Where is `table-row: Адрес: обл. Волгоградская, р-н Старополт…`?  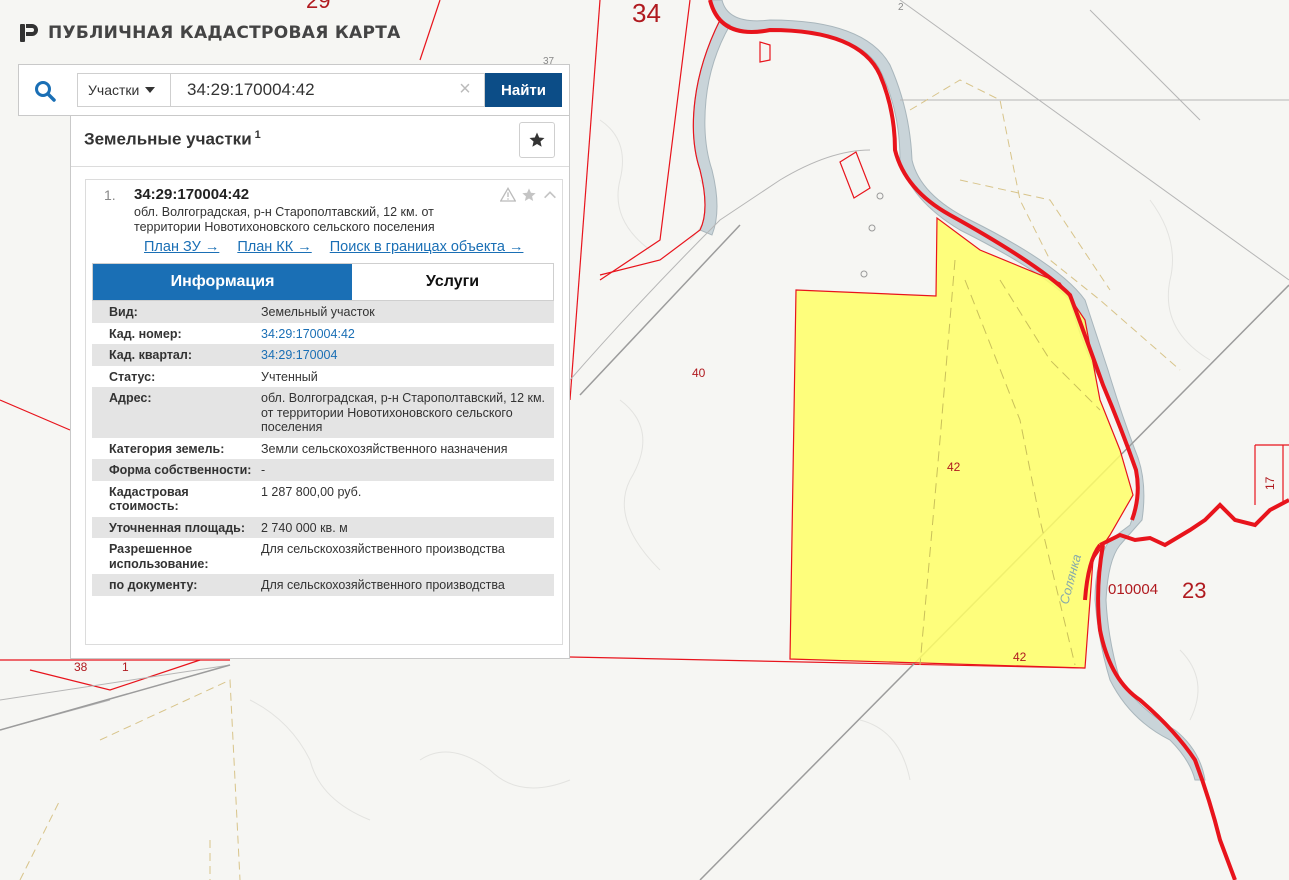 table-row: Адрес: обл. Волгоградская, р-н Старополт… is located at coordinates (323, 412).